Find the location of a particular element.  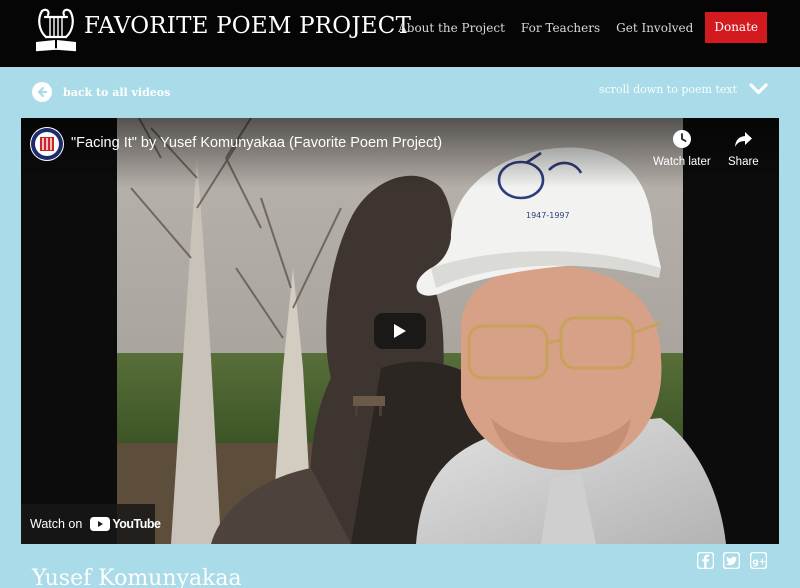

twitter-icon is located at coordinates (731, 560).